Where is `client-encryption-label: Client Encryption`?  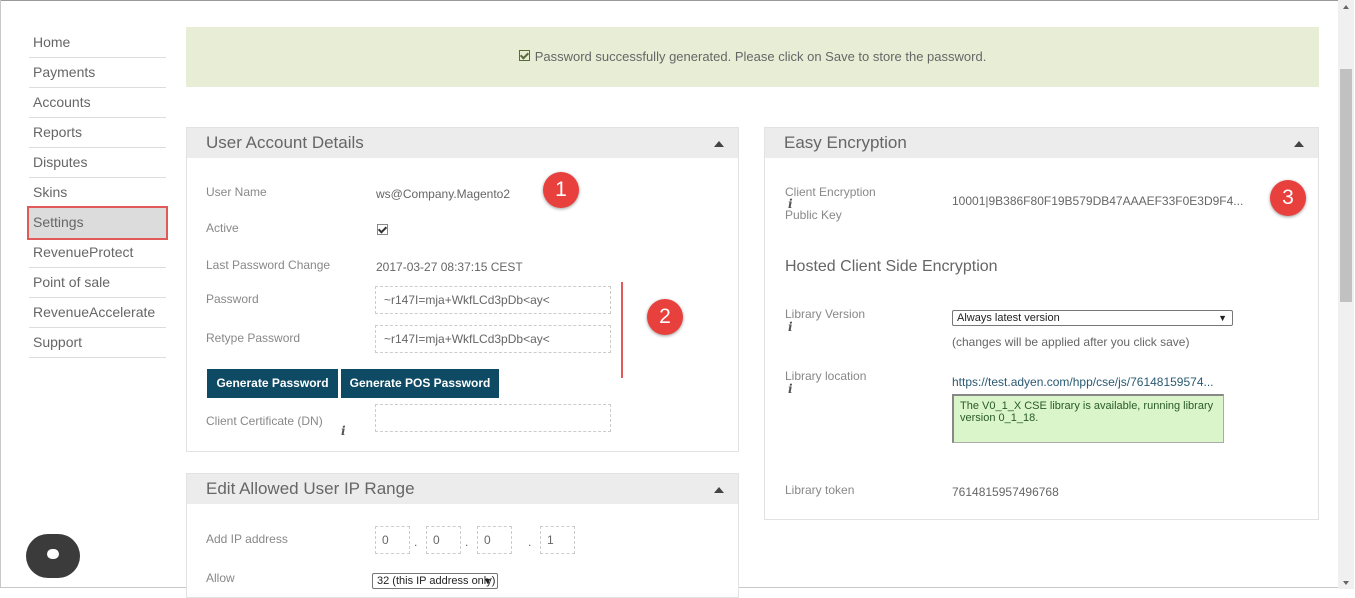
client-encryption-label: Client Encryption is located at coordinates (830, 192).